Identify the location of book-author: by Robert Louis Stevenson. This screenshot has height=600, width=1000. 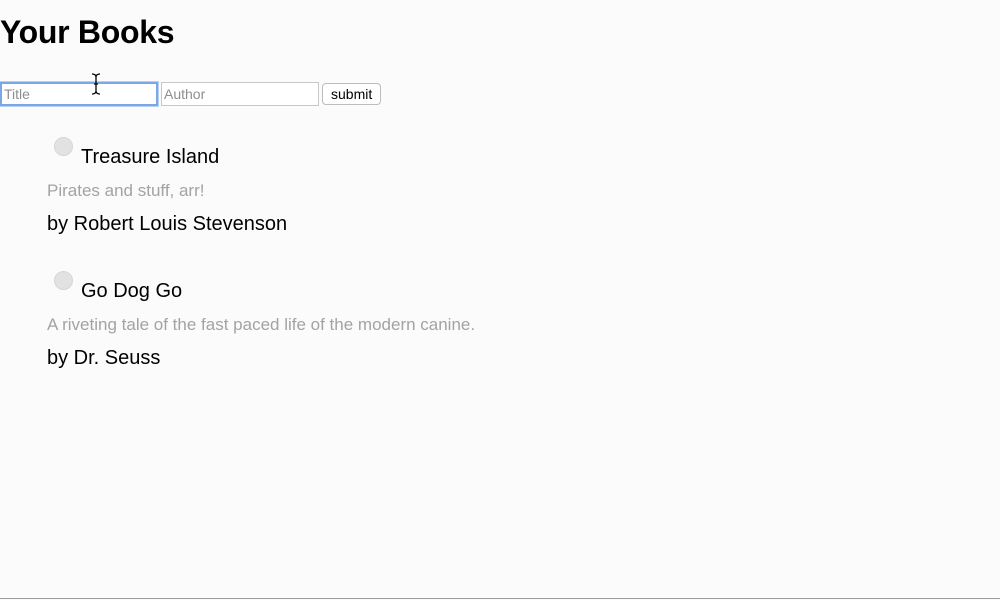
(167, 224).